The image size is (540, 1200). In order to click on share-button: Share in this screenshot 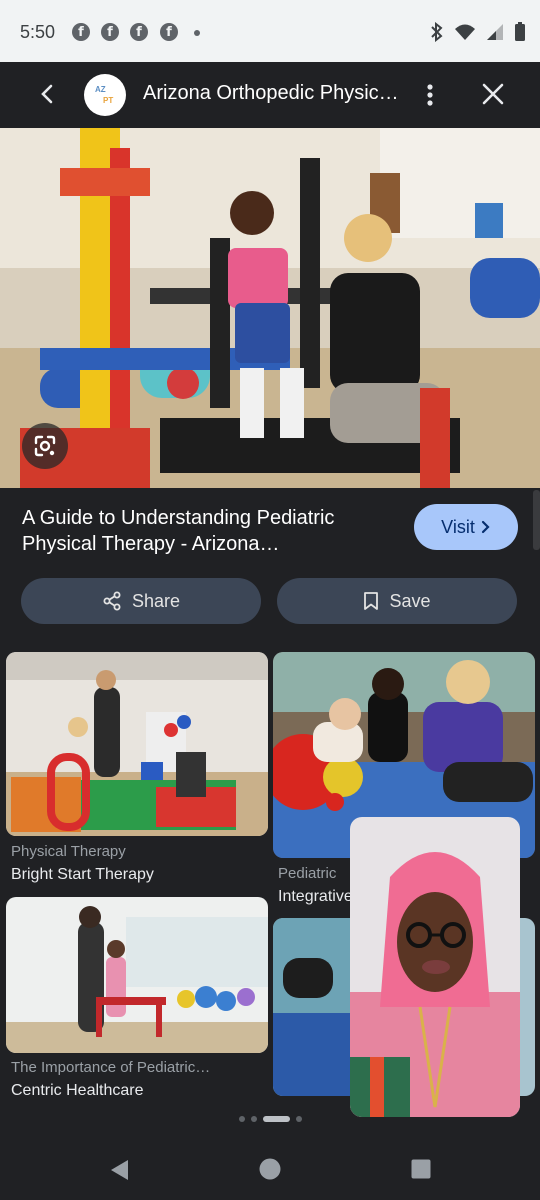, I will do `click(141, 601)`.